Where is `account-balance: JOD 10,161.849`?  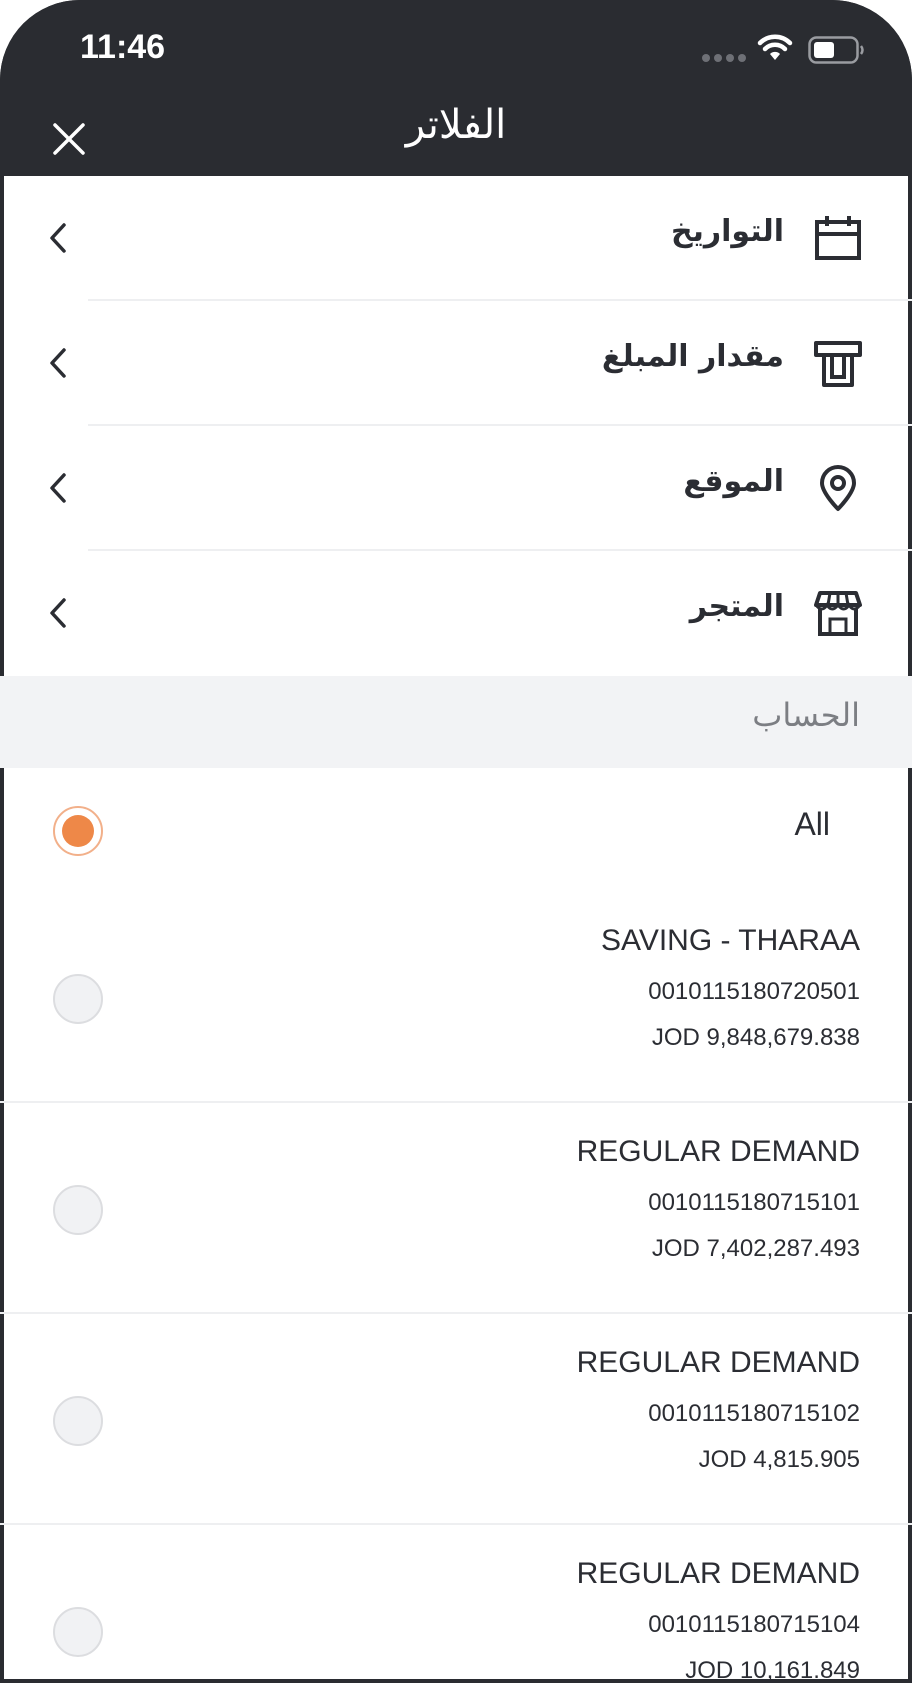 account-balance: JOD 10,161.849 is located at coordinates (772, 1670).